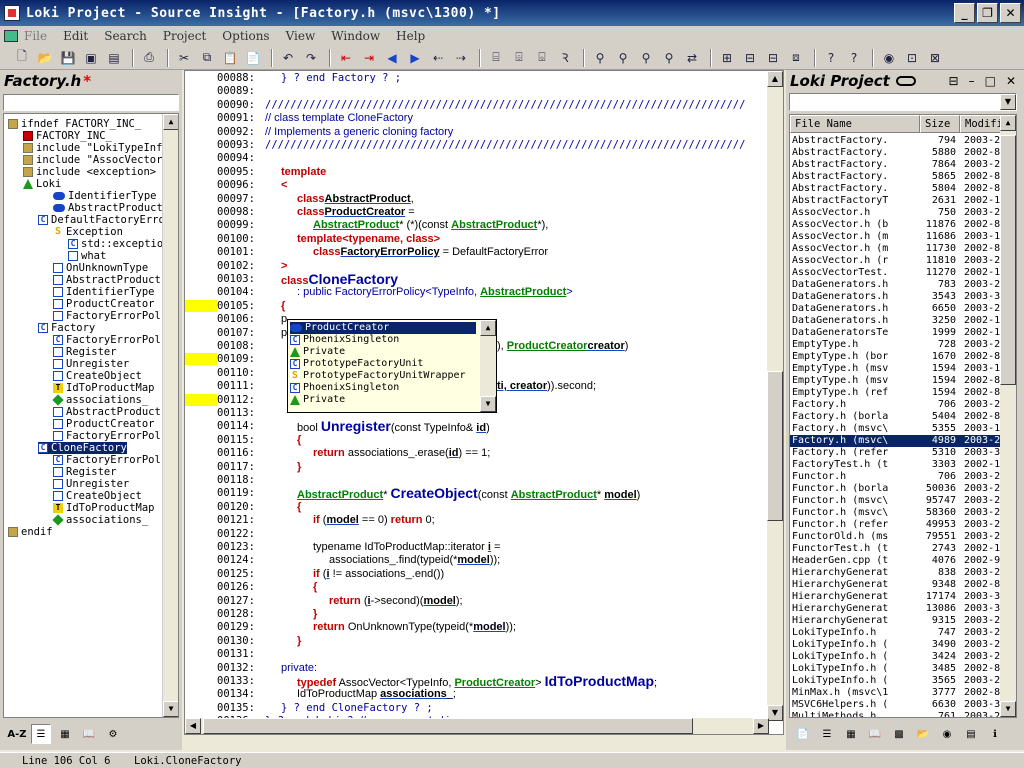 Image resolution: width=1024 pixels, height=768 pixels. Describe the element at coordinates (97, 376) in the screenshot. I see `tree-item: CreateObject` at that location.